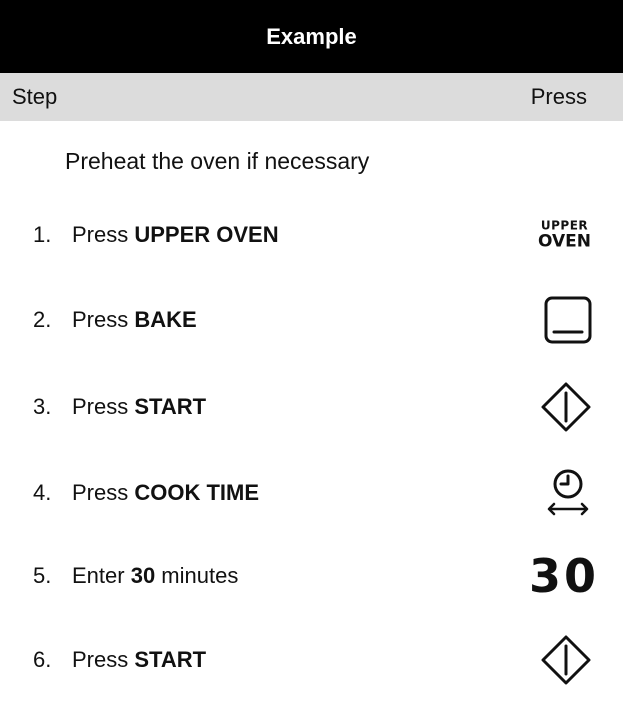 This screenshot has width=623, height=707. I want to click on step-row-4: 4. Press COOK TIME, so click(311, 493).